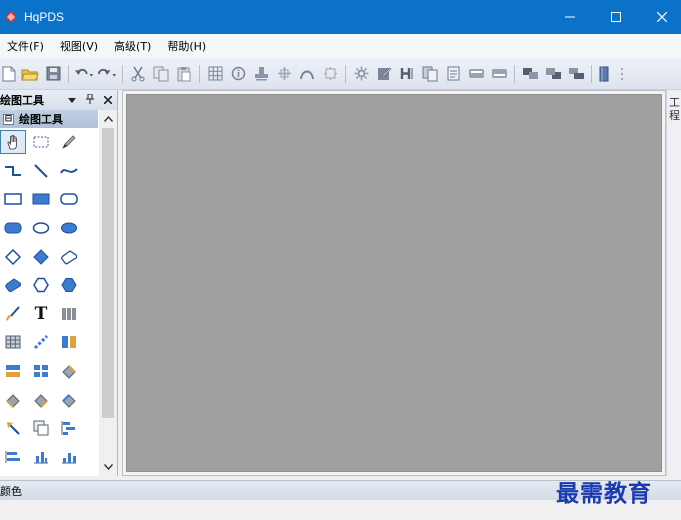 The image size is (681, 520). I want to click on rounded-diamond-tool, so click(69, 257).